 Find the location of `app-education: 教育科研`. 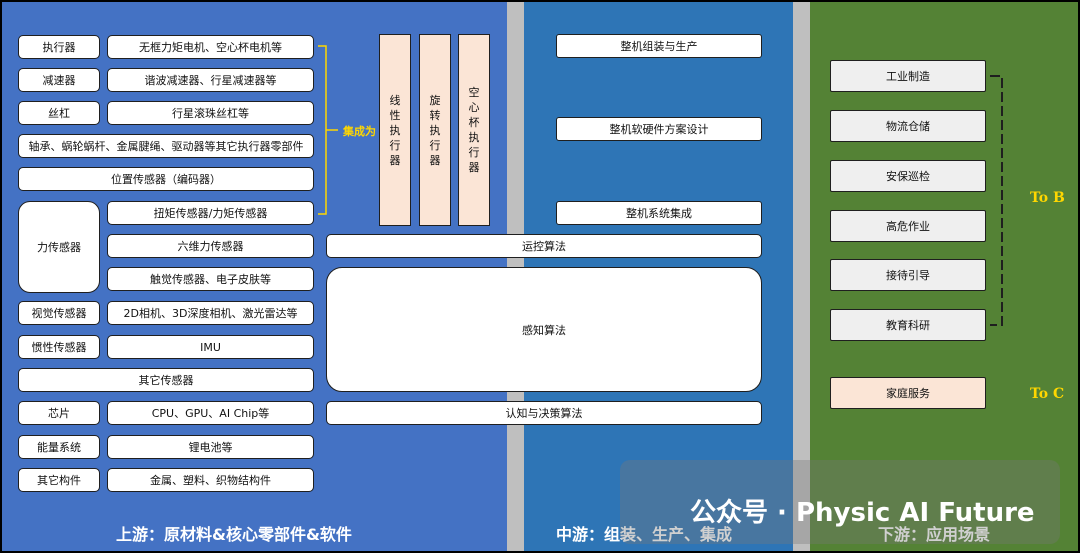

app-education: 教育科研 is located at coordinates (908, 325).